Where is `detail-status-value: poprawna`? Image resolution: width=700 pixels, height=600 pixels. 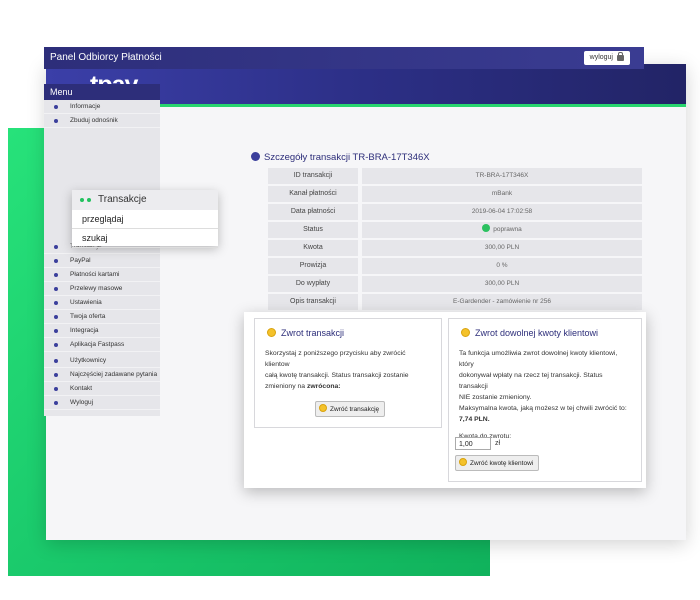
detail-status-value: poprawna is located at coordinates (502, 230).